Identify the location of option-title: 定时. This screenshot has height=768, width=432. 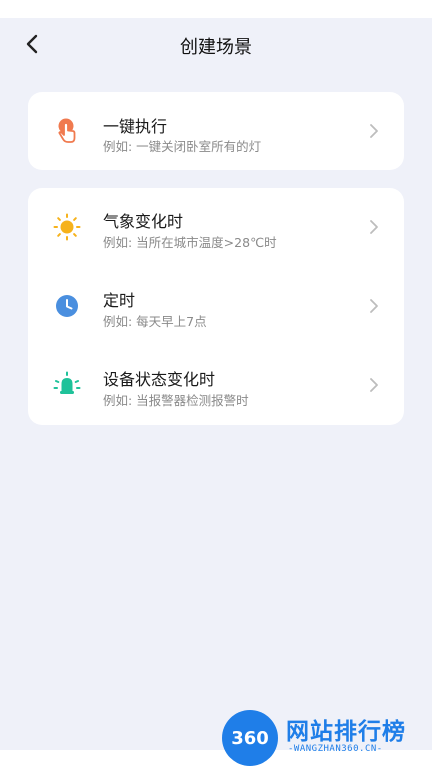
(119, 300).